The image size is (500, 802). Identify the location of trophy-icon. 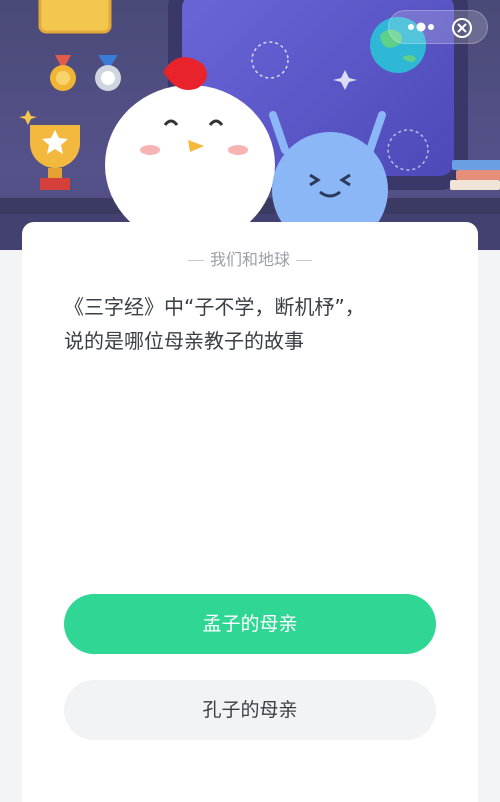
(55, 157).